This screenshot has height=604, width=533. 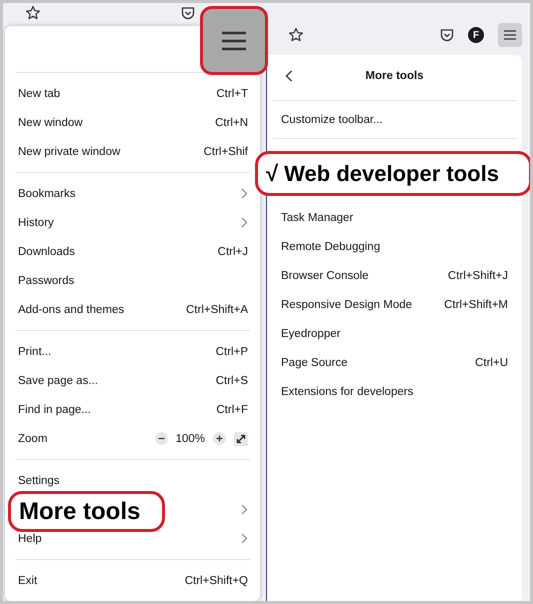 I want to click on menu-item: History, so click(x=36, y=222).